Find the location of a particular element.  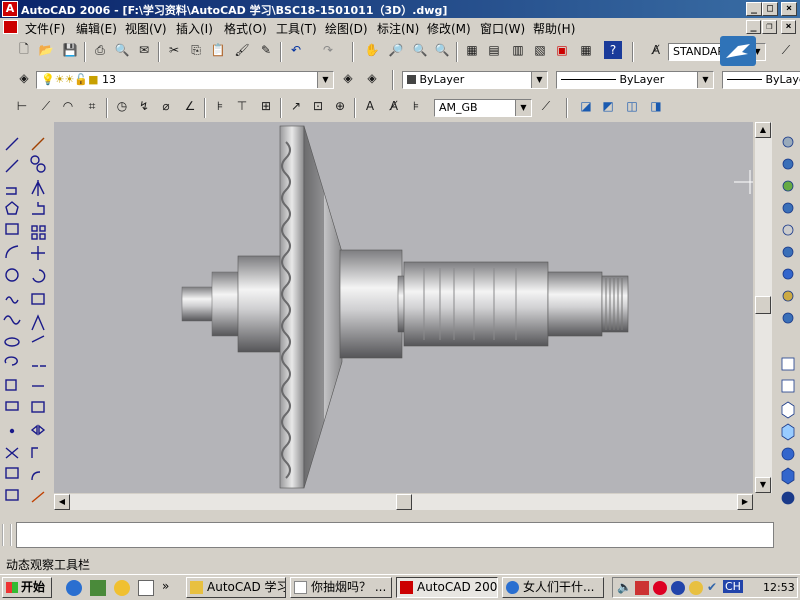

close-button: × is located at coordinates (789, 9).